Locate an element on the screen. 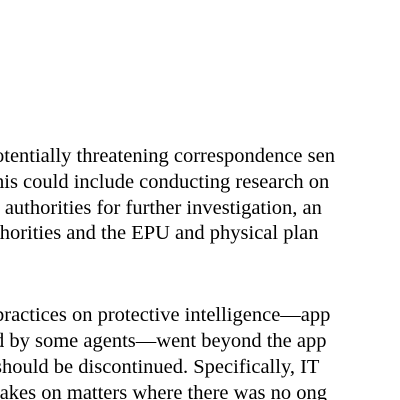  text-line: practices on protective intelligence—app is located at coordinates (165, 315).